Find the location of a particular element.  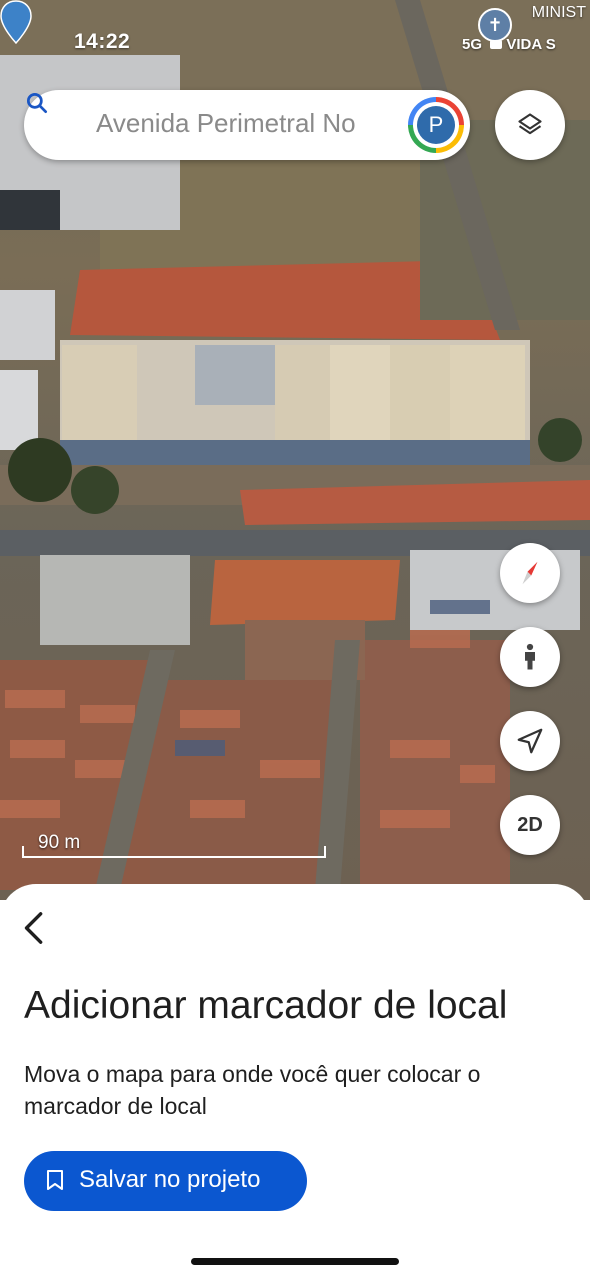

search-bar: Avenida Perimetral No P is located at coordinates (247, 125).